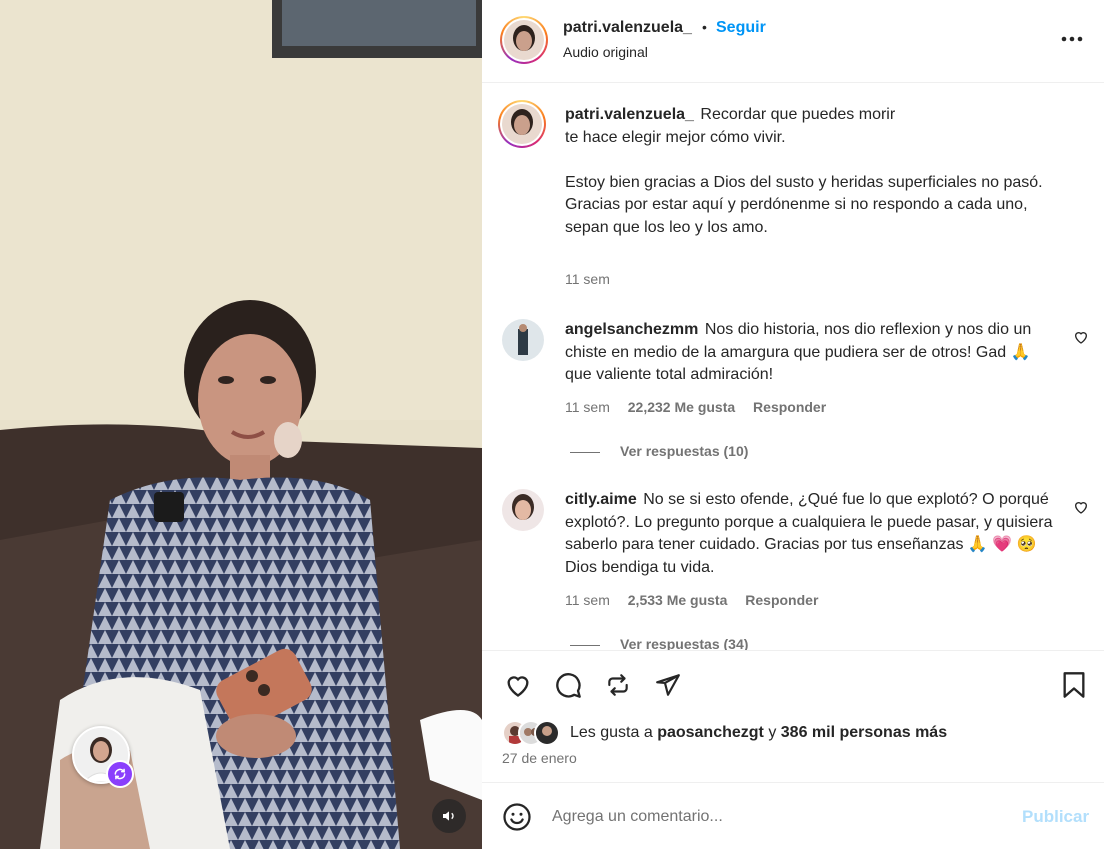 The image size is (1104, 849). I want to click on comment-icon, so click(568, 685).